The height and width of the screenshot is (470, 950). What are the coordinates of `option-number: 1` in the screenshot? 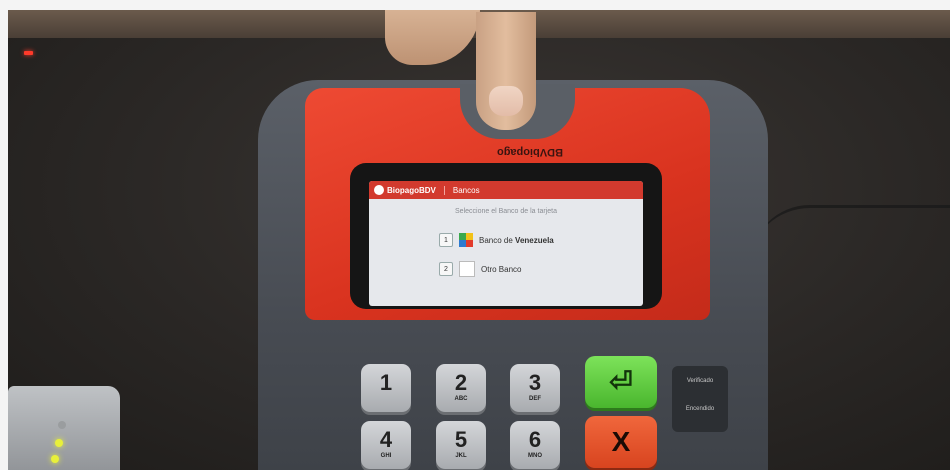 It's located at (446, 240).